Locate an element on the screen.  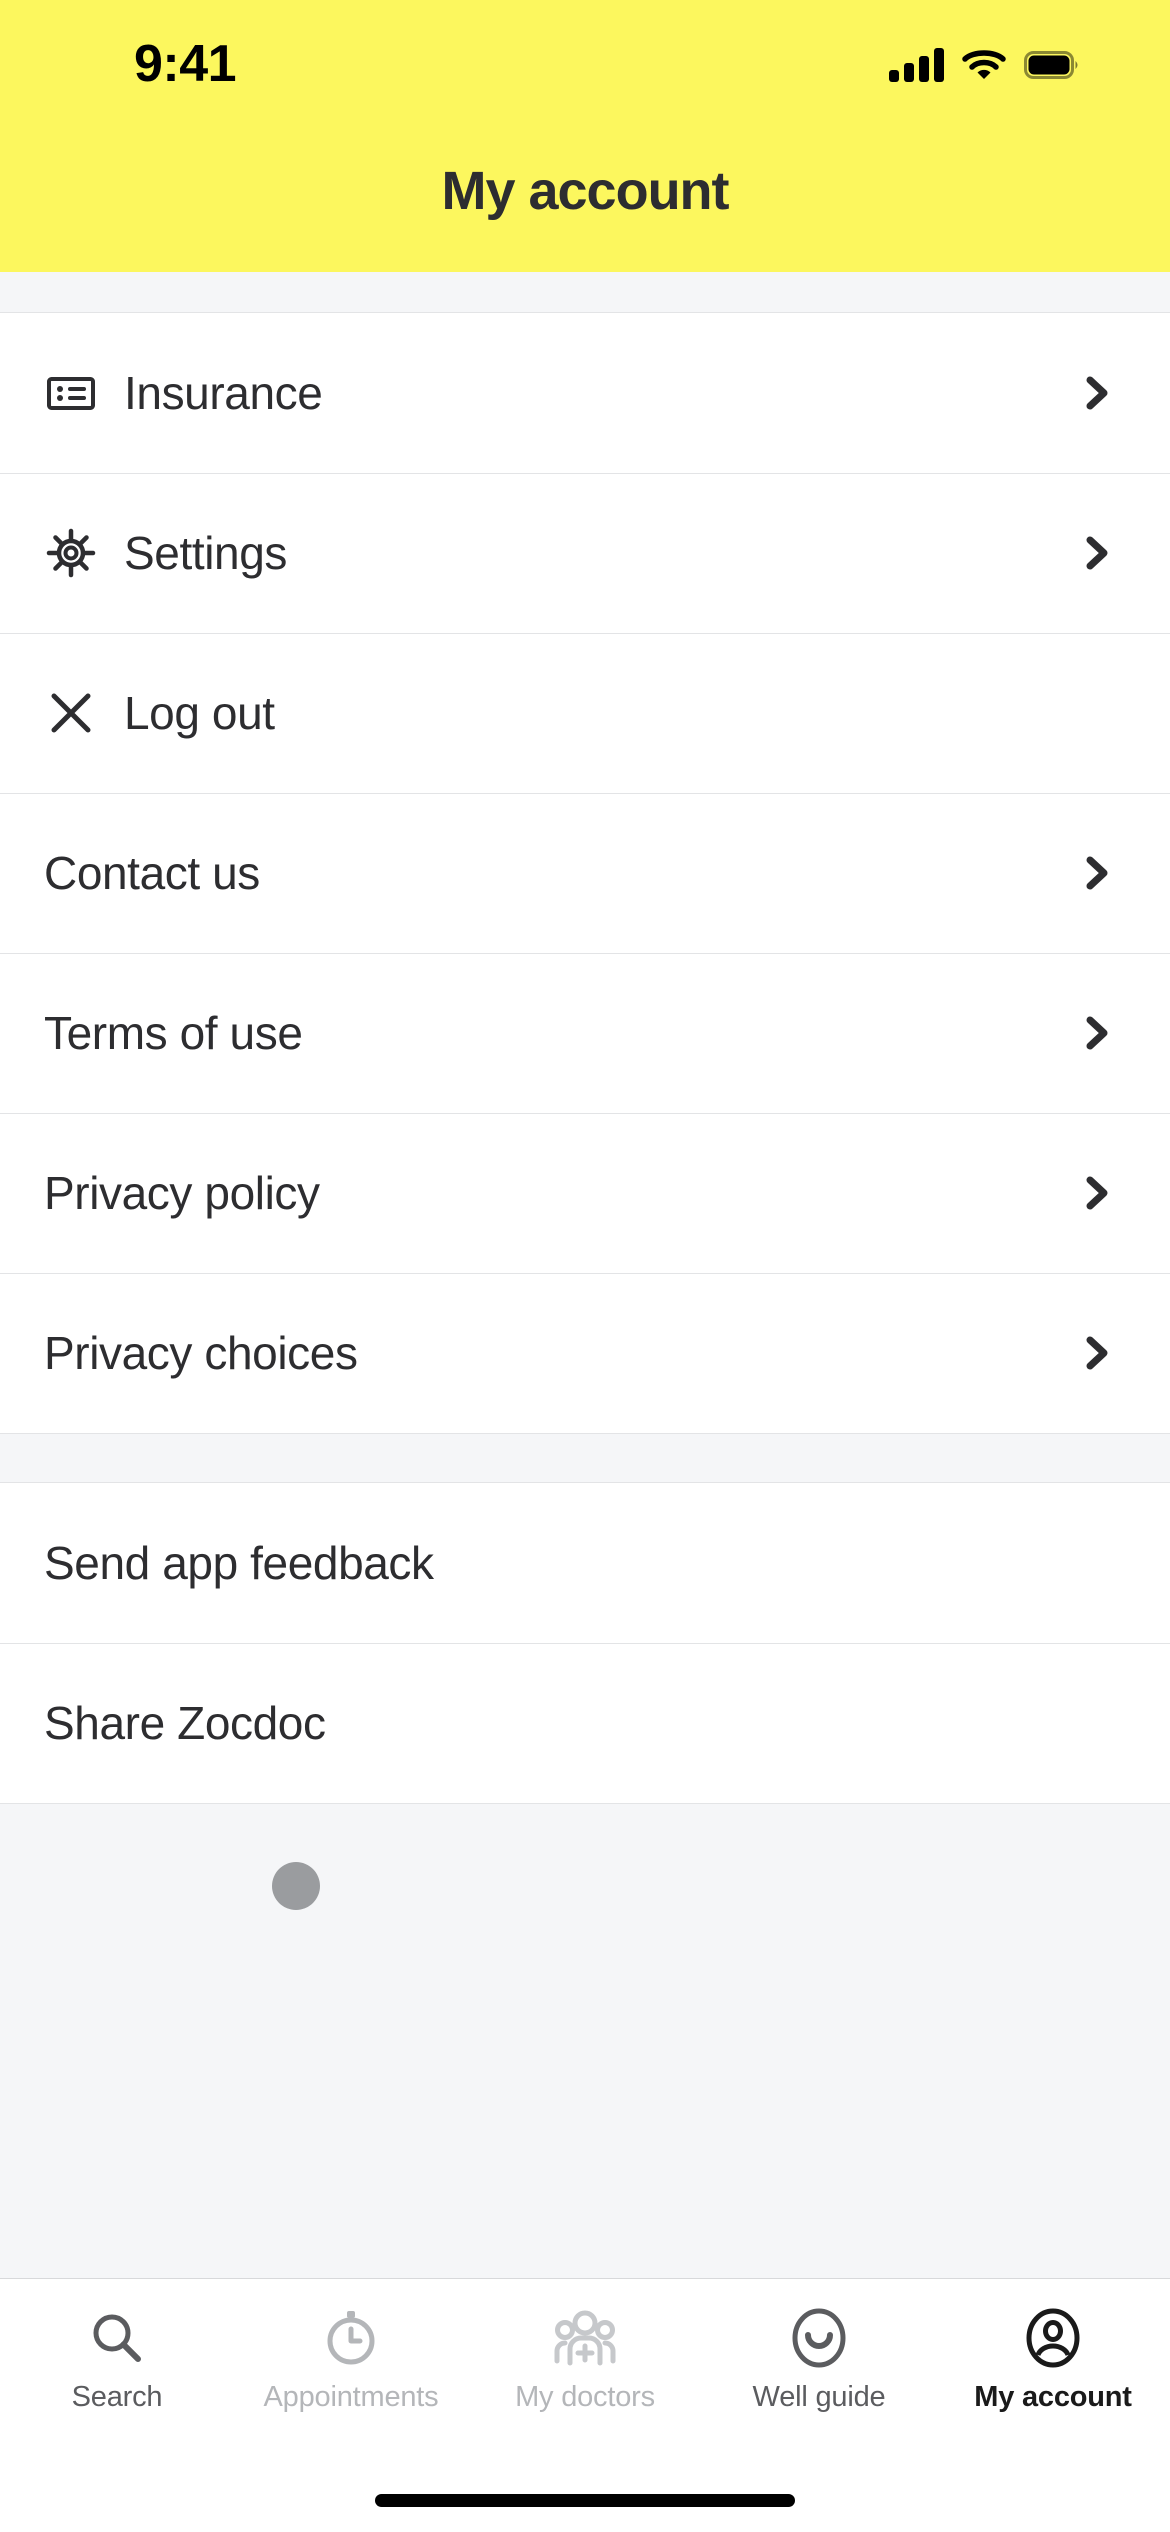
tab-my-doctors: My doctors is located at coordinates (585, 2359).